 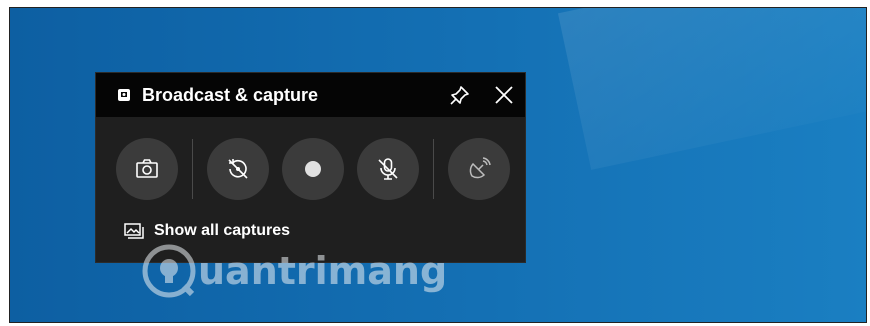 I want to click on record-dot-icon, so click(x=313, y=169).